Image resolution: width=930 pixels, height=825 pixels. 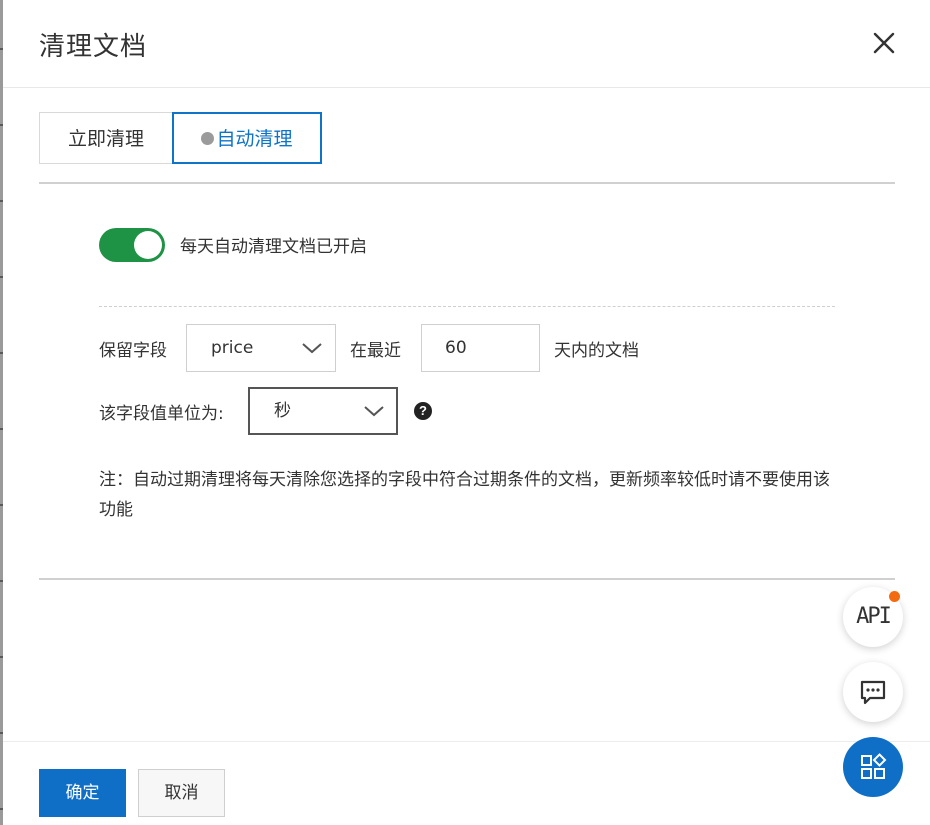 I want to click on apps-float-button, so click(x=873, y=767).